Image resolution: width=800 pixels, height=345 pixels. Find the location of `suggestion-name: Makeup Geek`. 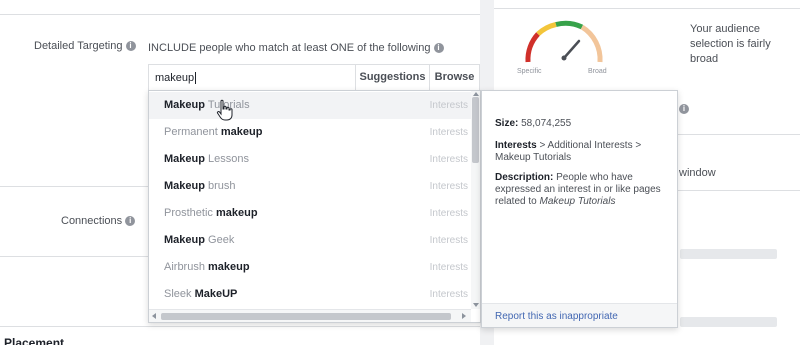

suggestion-name: Makeup Geek is located at coordinates (199, 240).